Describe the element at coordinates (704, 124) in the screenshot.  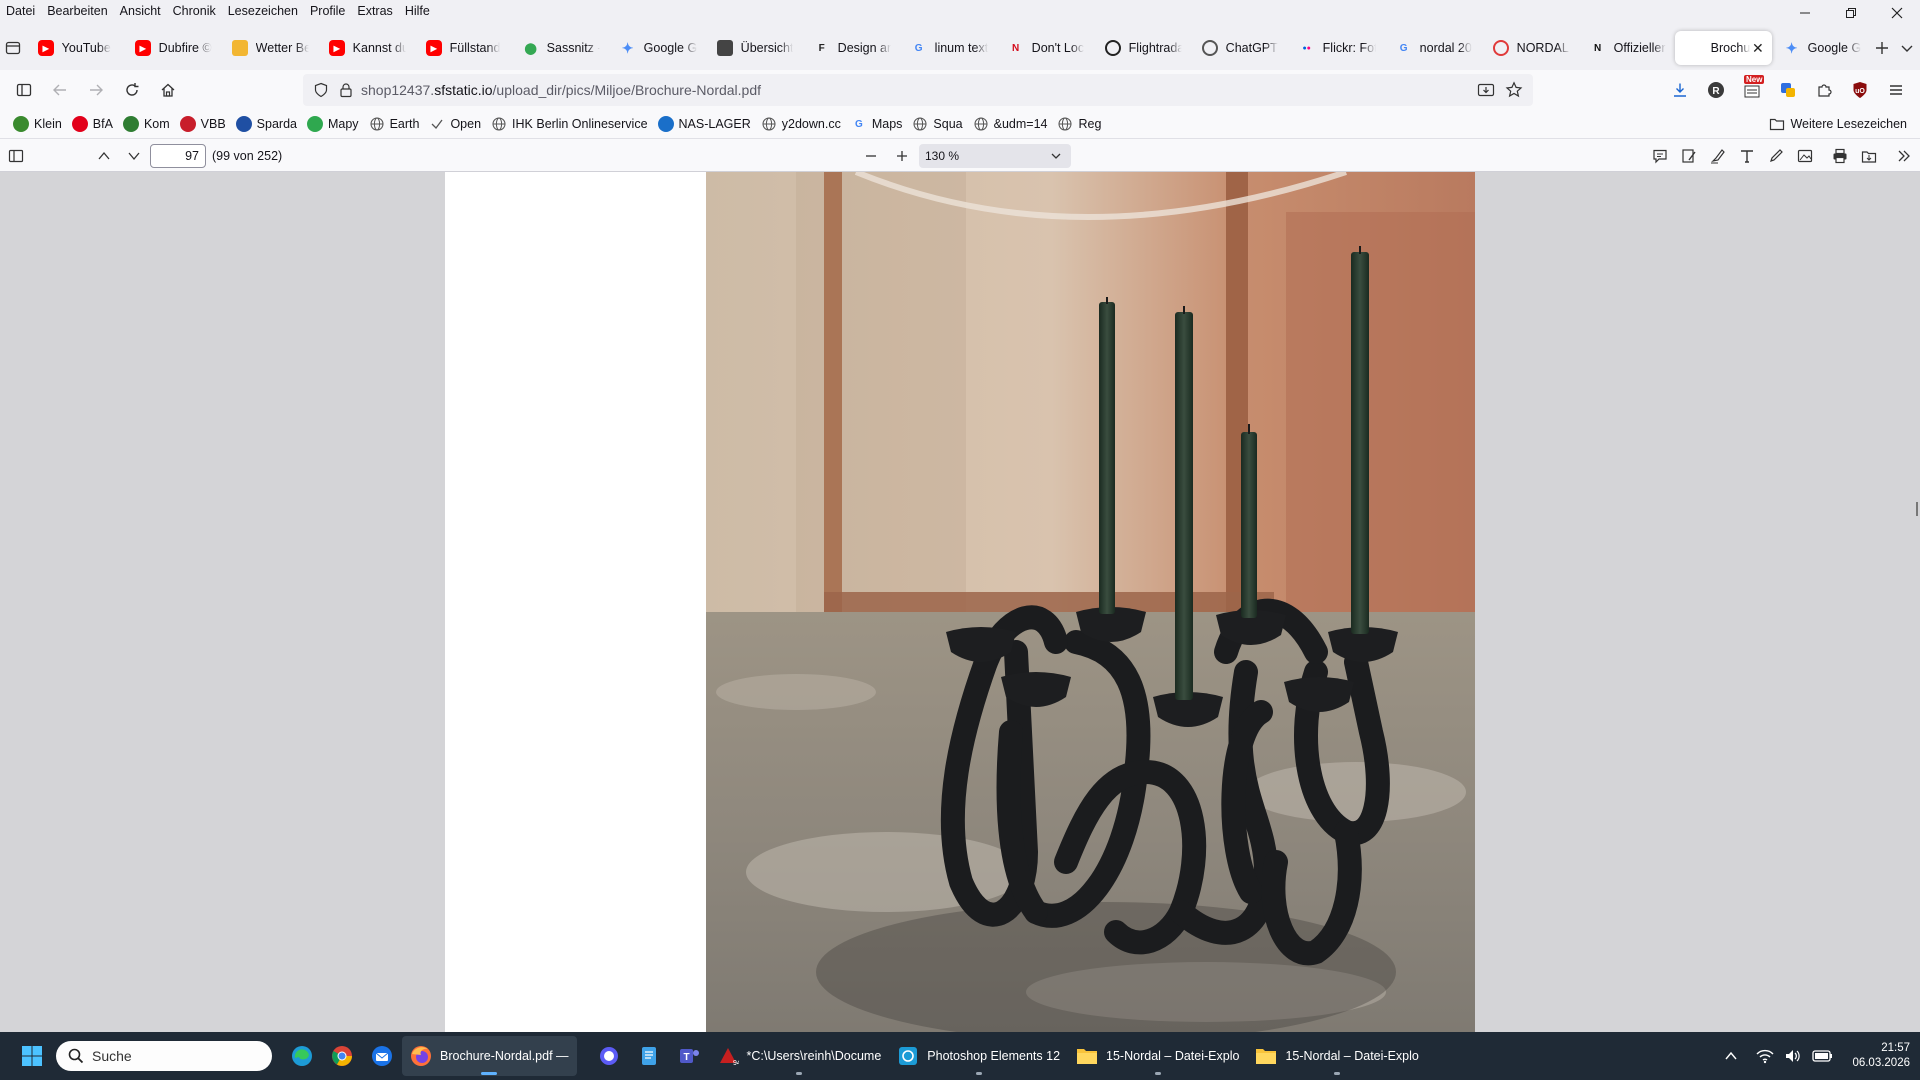
I see `bookmark-9: NAS-LAGER` at that location.